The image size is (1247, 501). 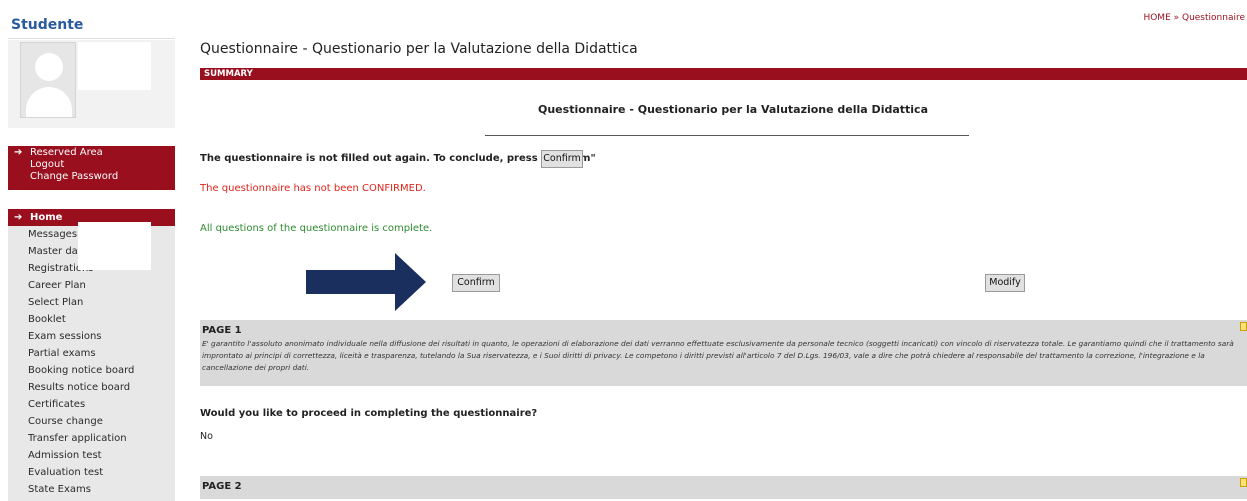 I want to click on page1-title: PAGE 1, so click(x=222, y=330).